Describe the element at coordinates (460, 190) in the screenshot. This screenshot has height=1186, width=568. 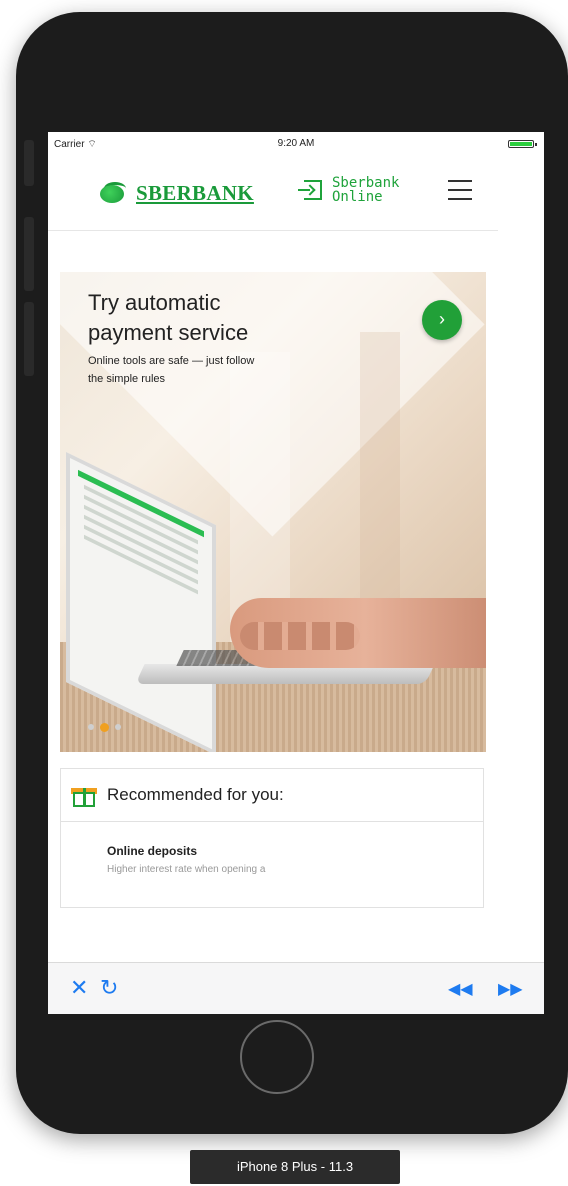
I see `hamburger-icon` at that location.